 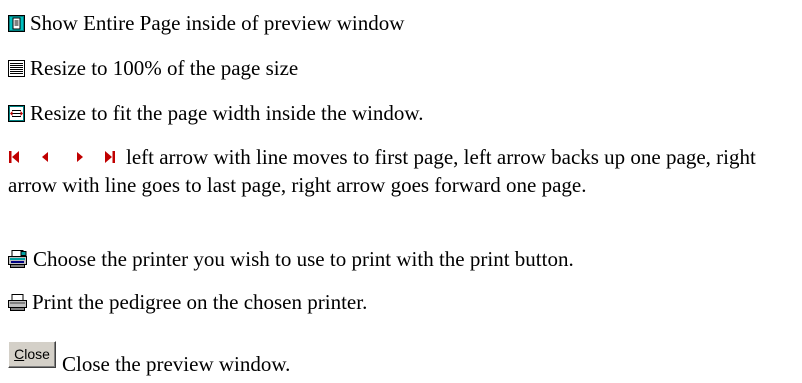 What do you see at coordinates (110, 157) in the screenshot?
I see `last-page-icon` at bounding box center [110, 157].